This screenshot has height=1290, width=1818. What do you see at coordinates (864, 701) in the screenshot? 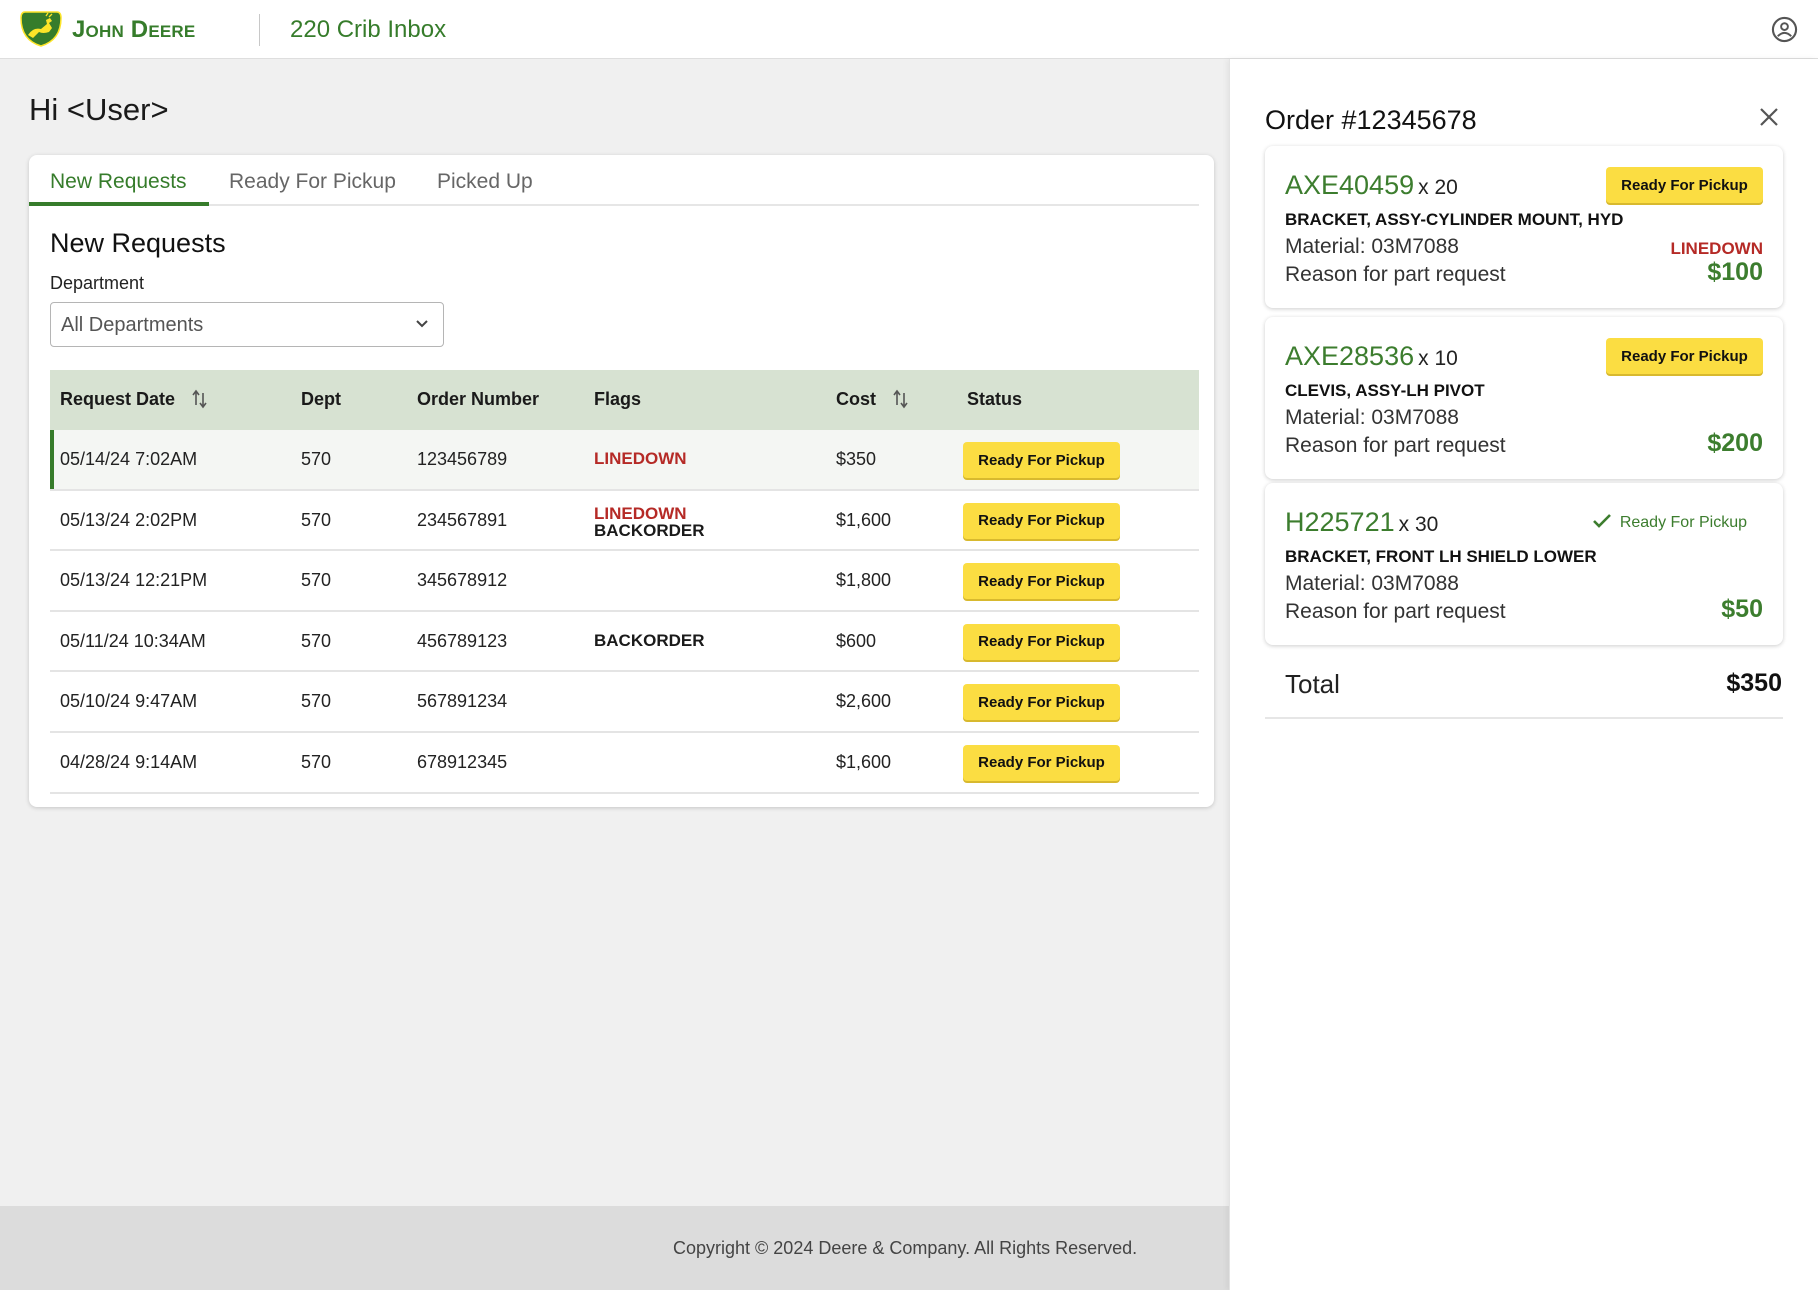
I see `cell-cost: $2,600` at bounding box center [864, 701].